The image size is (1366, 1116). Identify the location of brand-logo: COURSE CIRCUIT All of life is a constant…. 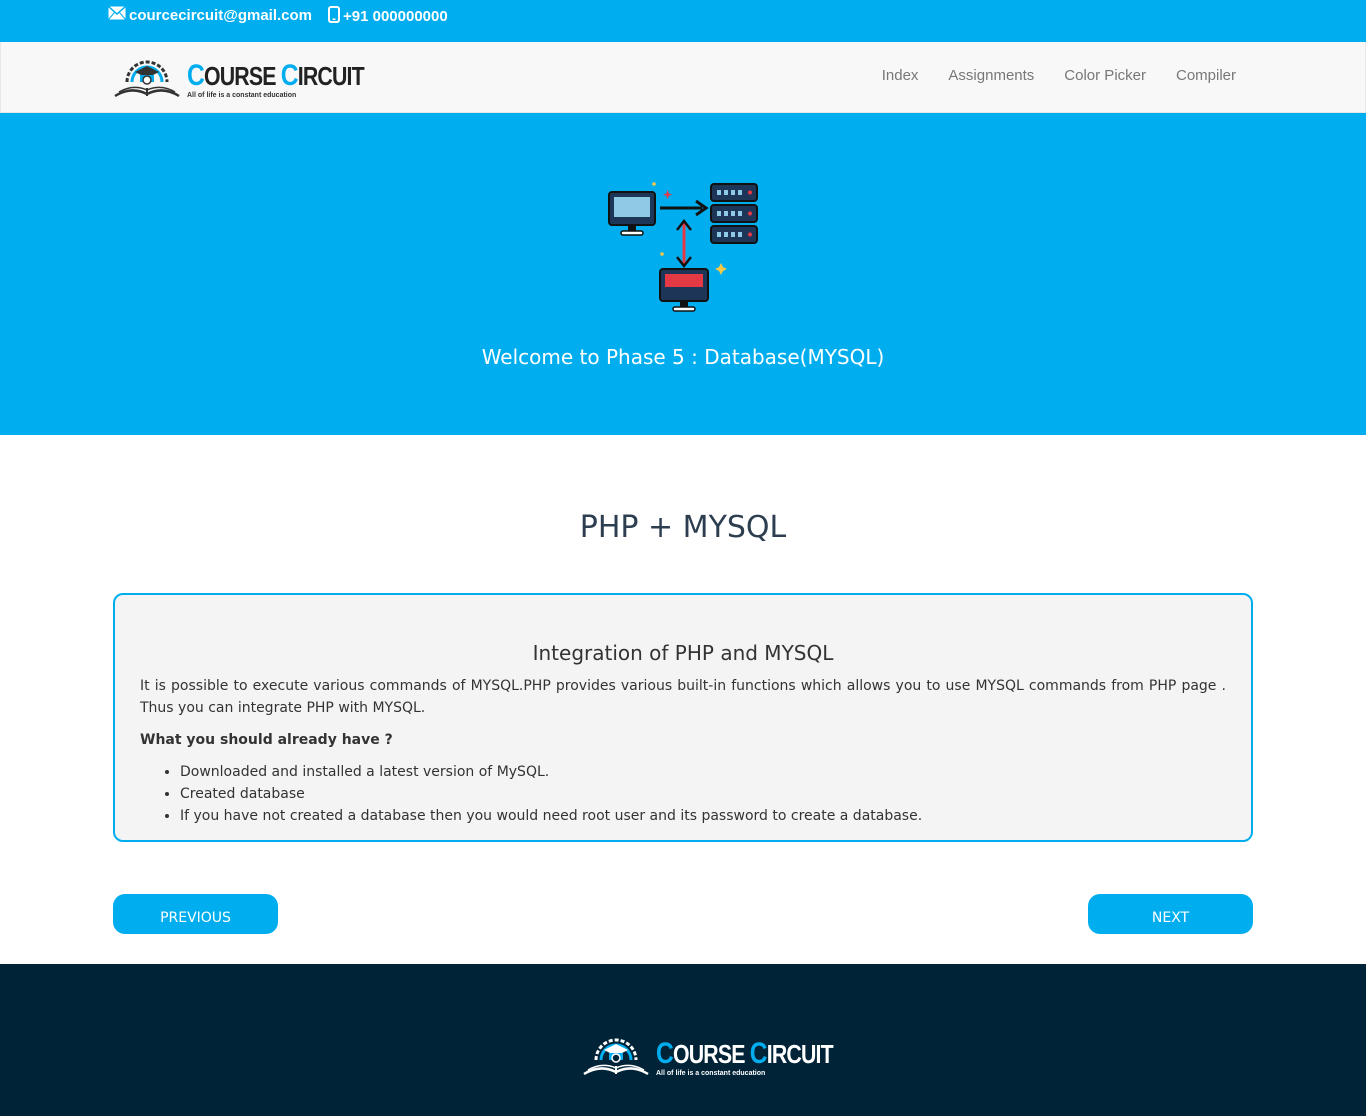
(258, 80).